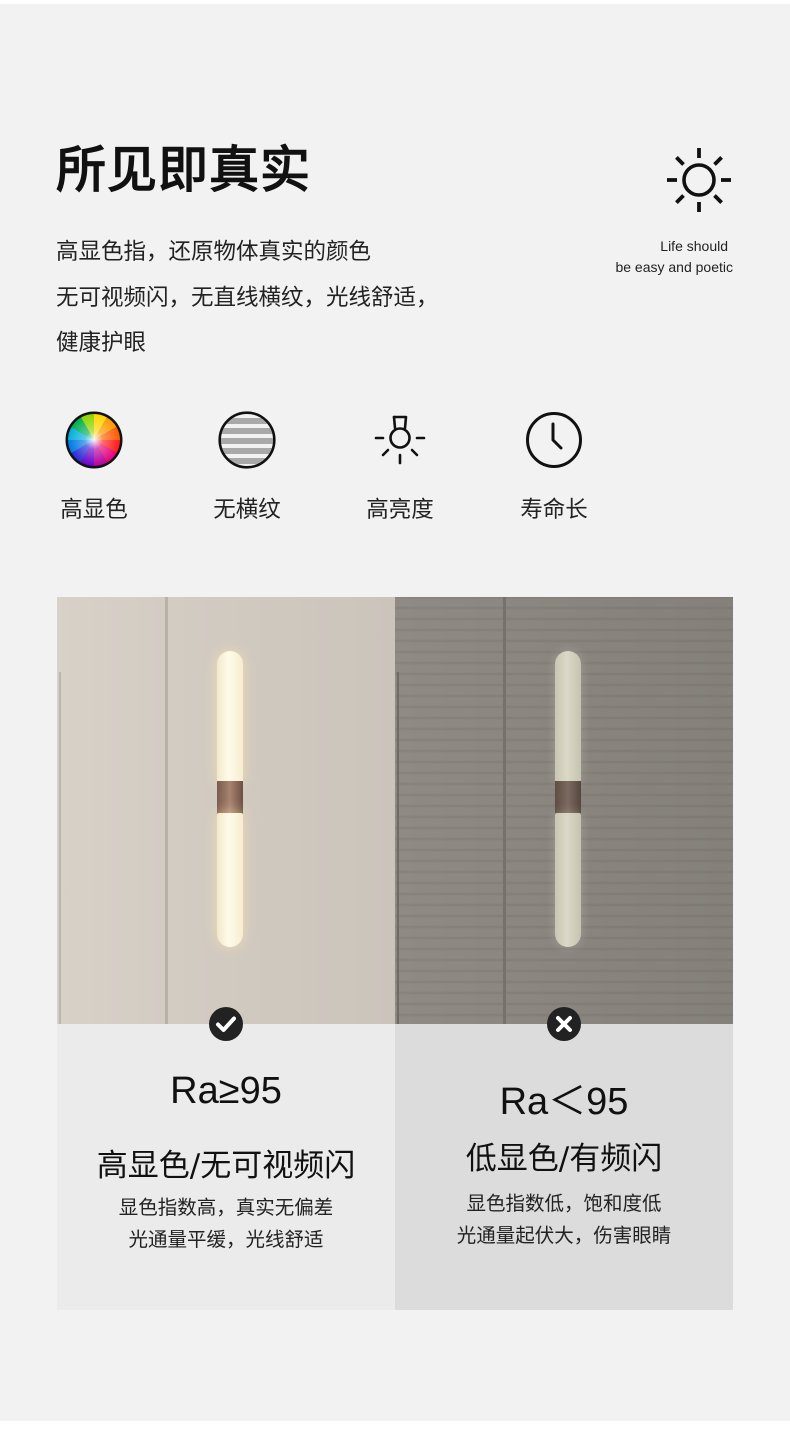 The image size is (790, 1443). I want to click on good-note-line-2: 光通量平缓，光线舒适, so click(226, 1239).